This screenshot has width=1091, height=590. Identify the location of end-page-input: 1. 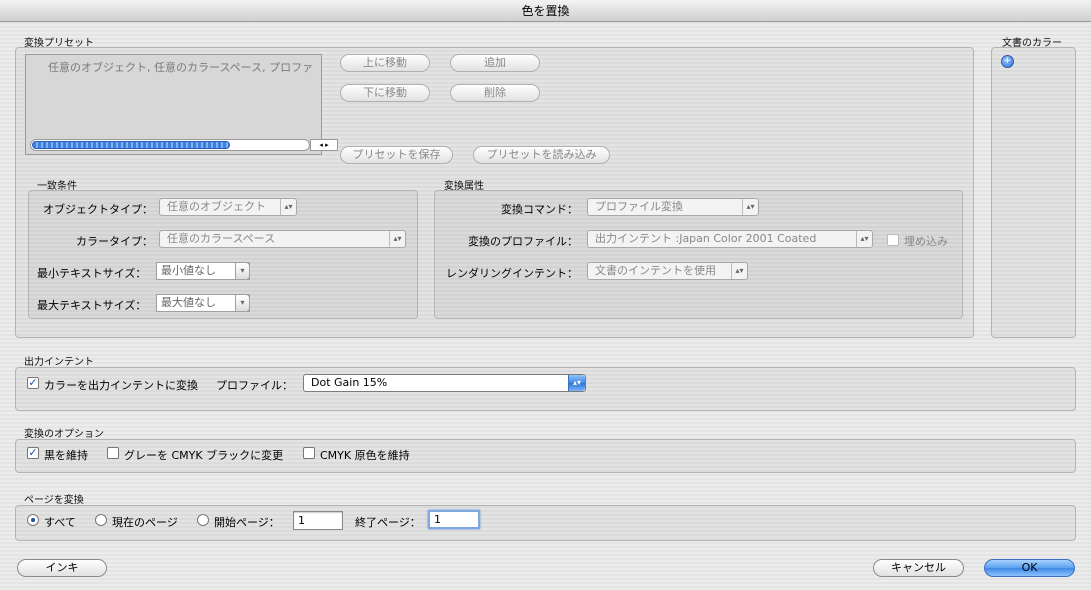
(454, 519).